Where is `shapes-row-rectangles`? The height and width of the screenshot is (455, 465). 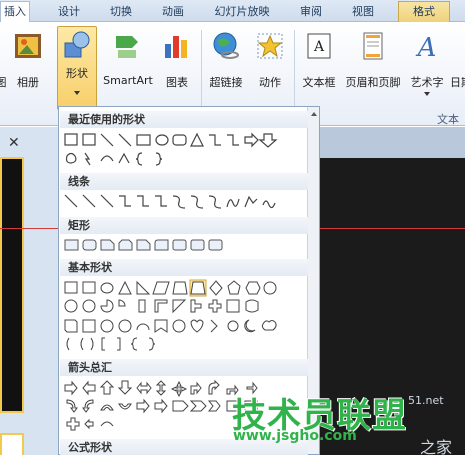 shapes-row-rectangles is located at coordinates (184, 246).